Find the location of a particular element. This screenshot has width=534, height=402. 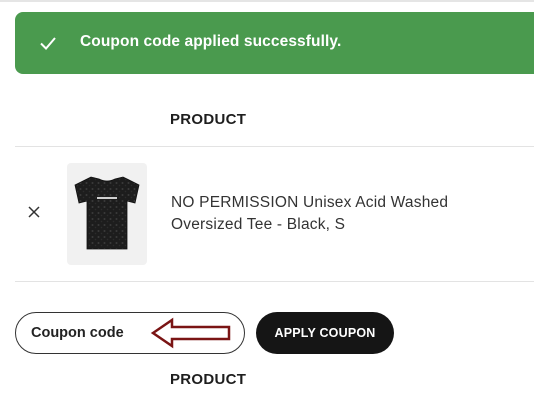

tshirt-image is located at coordinates (107, 213).